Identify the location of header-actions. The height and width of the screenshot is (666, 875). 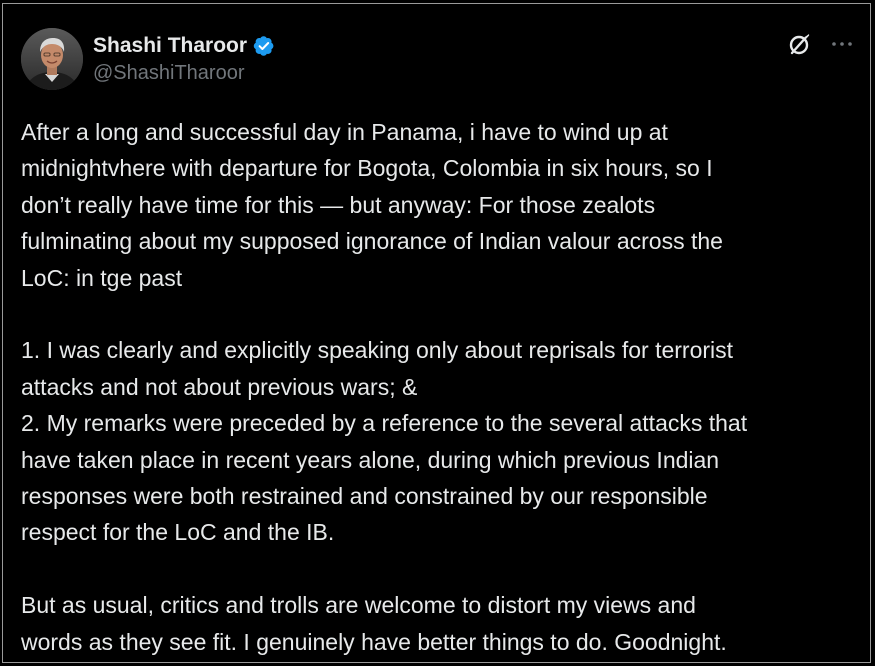
(821, 44).